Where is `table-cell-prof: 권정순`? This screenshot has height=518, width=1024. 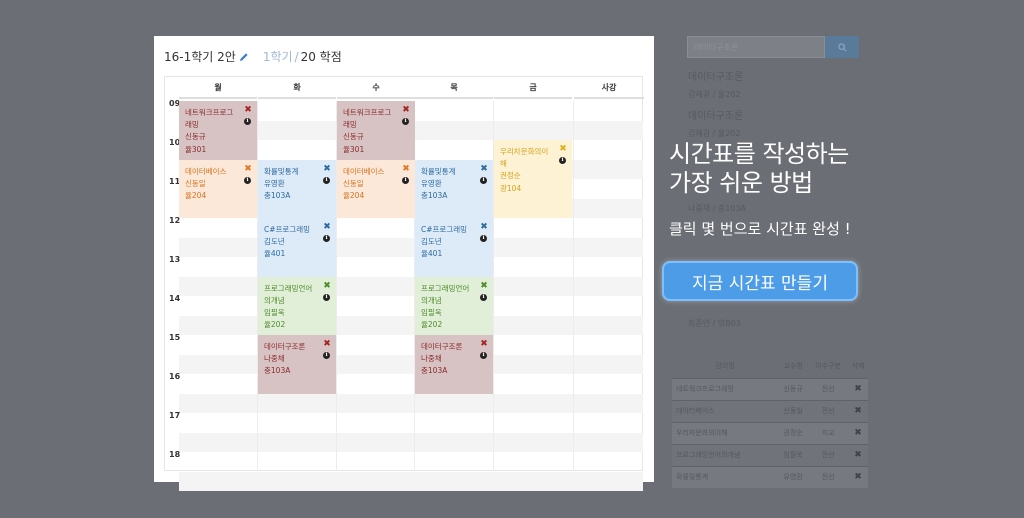
table-cell-prof: 권정순 is located at coordinates (793, 432).